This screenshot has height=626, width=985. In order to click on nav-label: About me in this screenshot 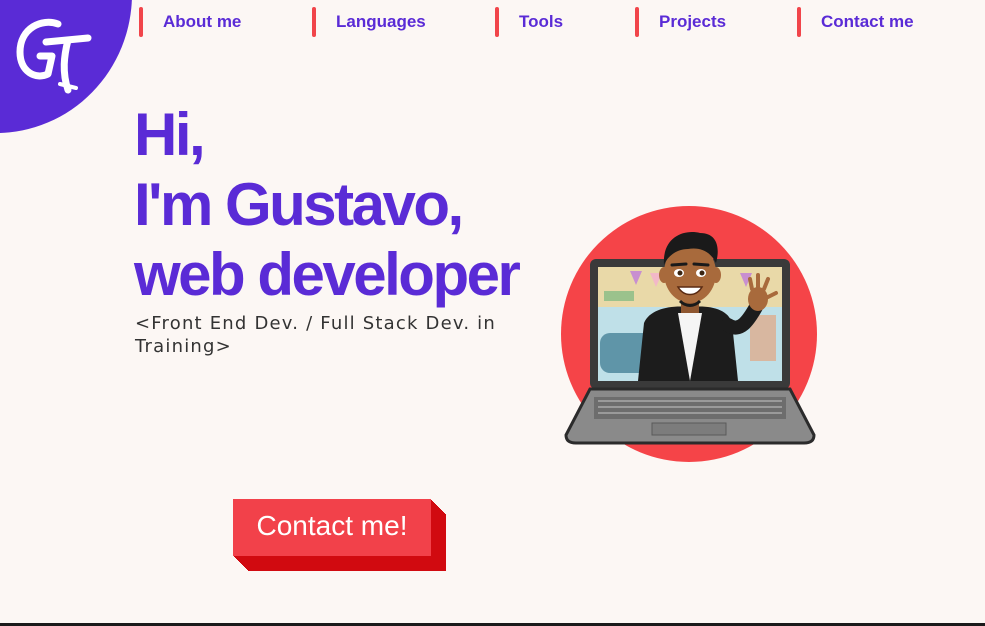, I will do `click(202, 21)`.